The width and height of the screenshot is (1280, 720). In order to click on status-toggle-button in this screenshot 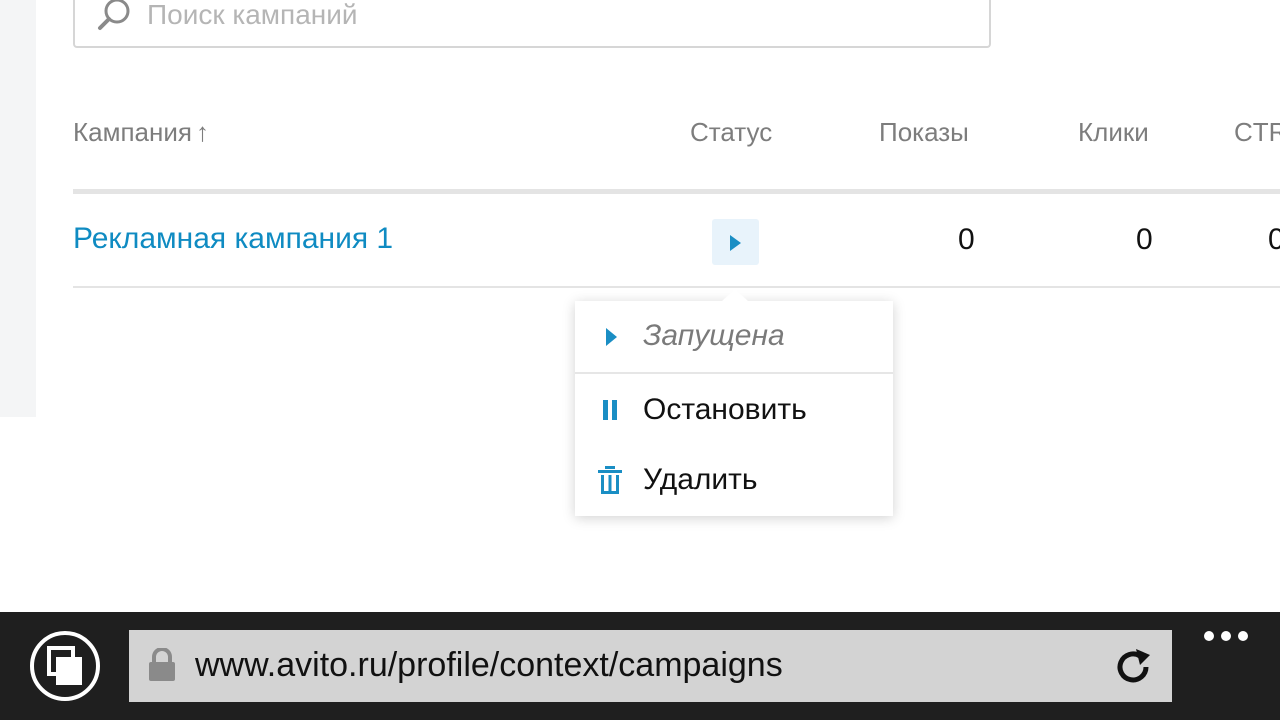, I will do `click(735, 242)`.